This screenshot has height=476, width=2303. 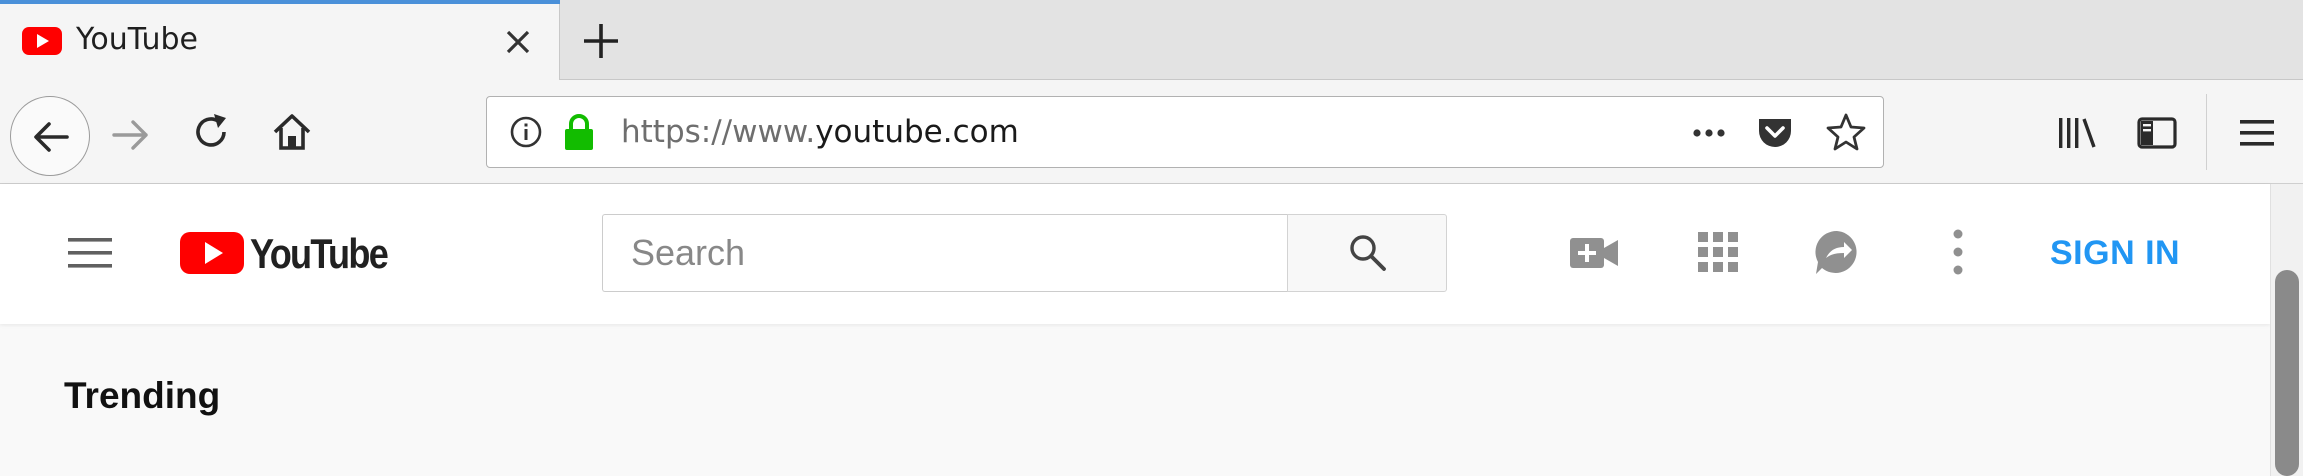 I want to click on hamburger-menu-icon, so click(x=2257, y=133).